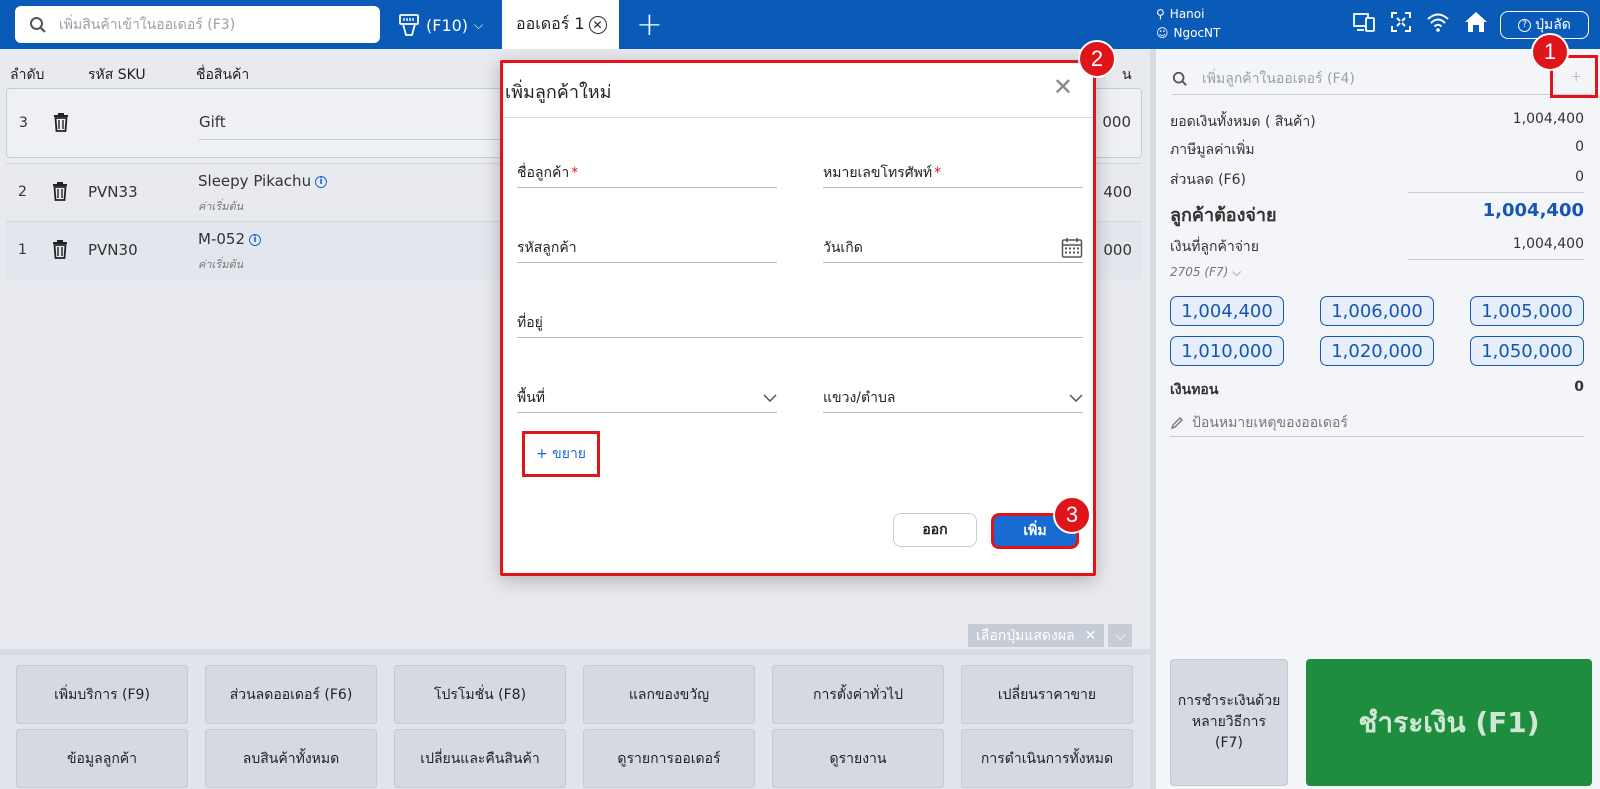 The height and width of the screenshot is (789, 1600). I want to click on ward-label: แขวง/ตำบล, so click(859, 397).